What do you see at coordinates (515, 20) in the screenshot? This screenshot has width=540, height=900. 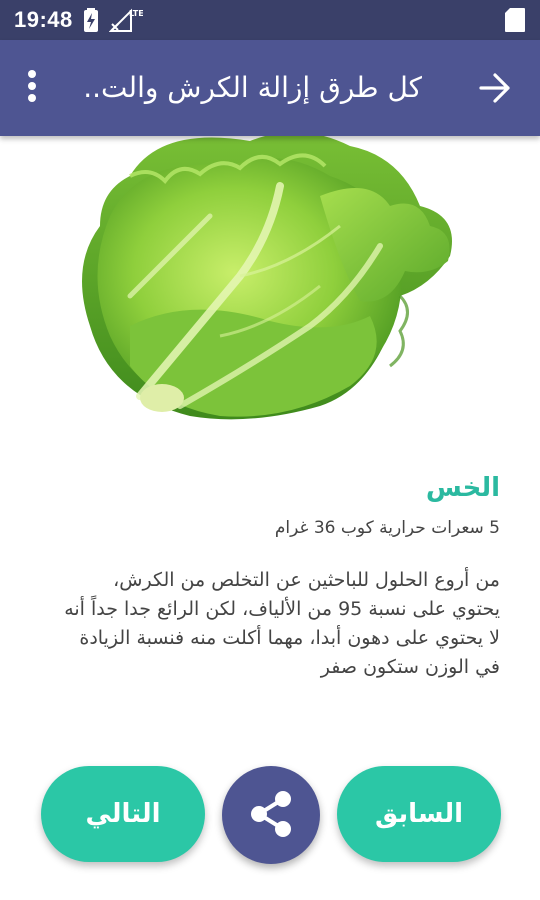 I see `sd-card-icon` at bounding box center [515, 20].